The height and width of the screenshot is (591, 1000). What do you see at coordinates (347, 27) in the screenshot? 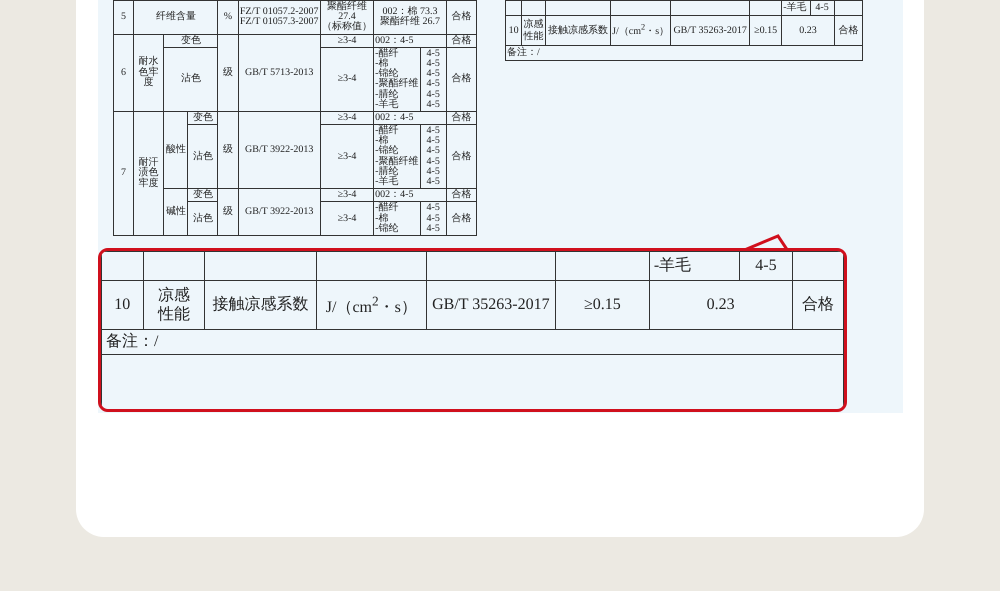
I see `cell-text: （标称值）` at bounding box center [347, 27].